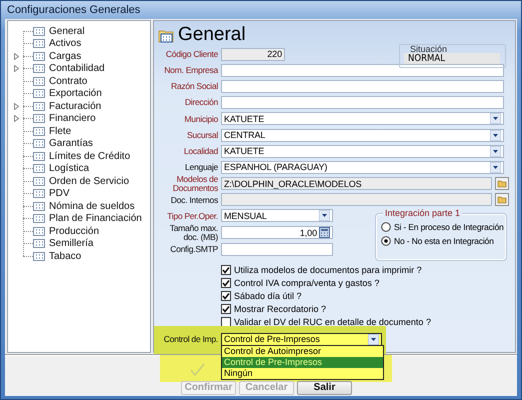  I want to click on radio-label: No - No esta en Integración, so click(444, 241).